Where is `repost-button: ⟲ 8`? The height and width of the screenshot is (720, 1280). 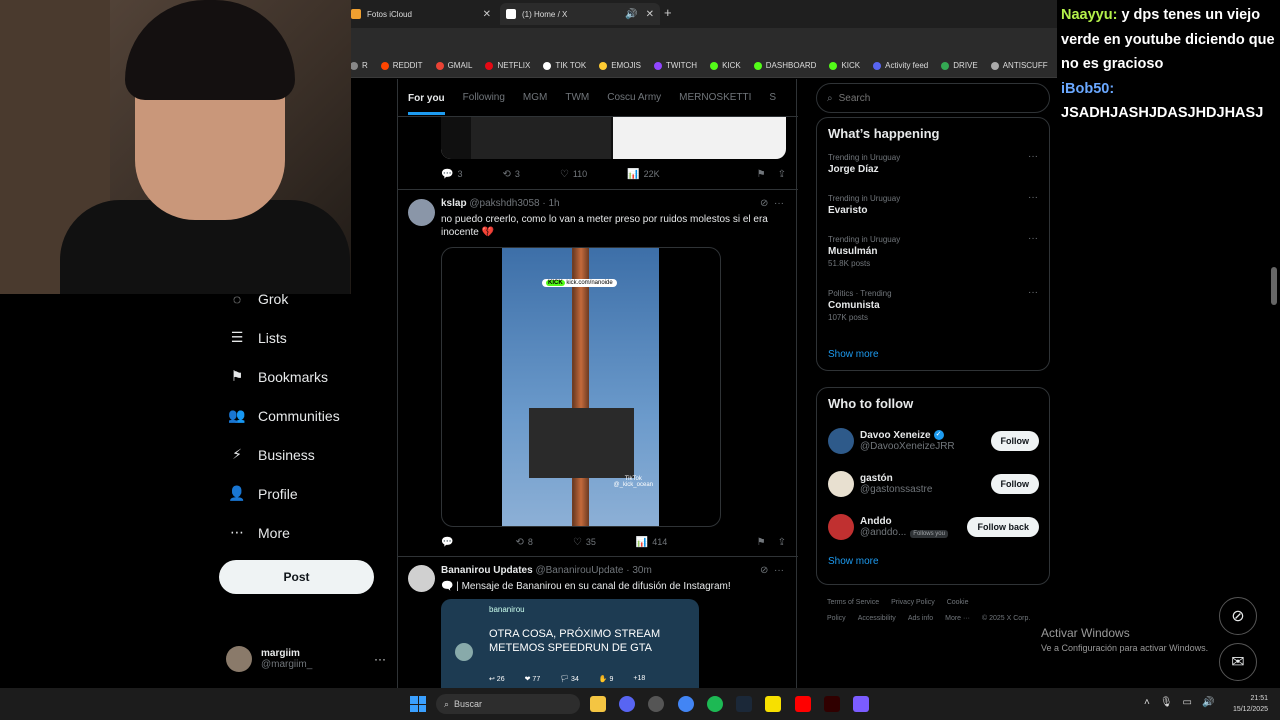 repost-button: ⟲ 8 is located at coordinates (523, 542).